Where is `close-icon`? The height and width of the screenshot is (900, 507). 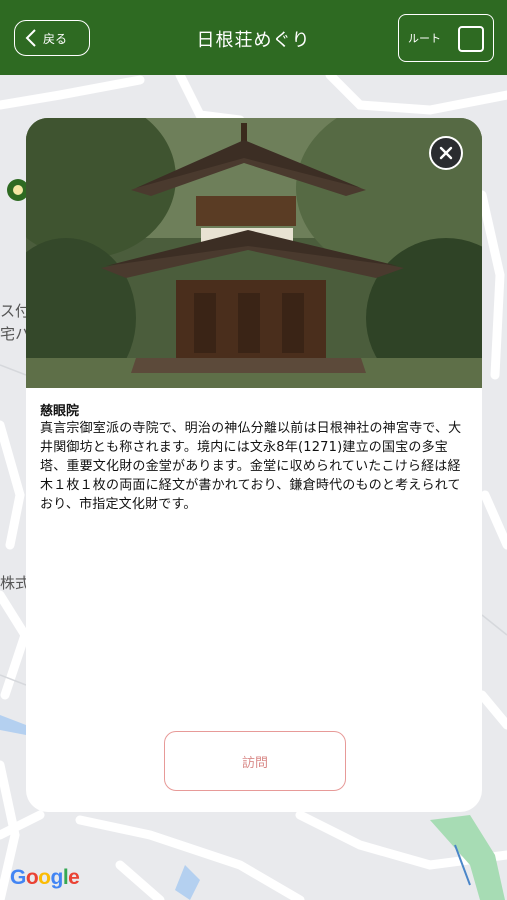 close-icon is located at coordinates (446, 153).